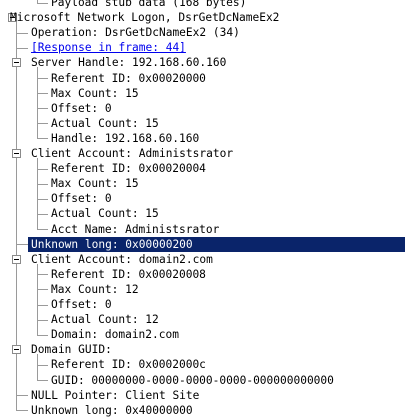 The width and height of the screenshot is (405, 420). I want to click on tree-row: Actual Count: 12, so click(202, 319).